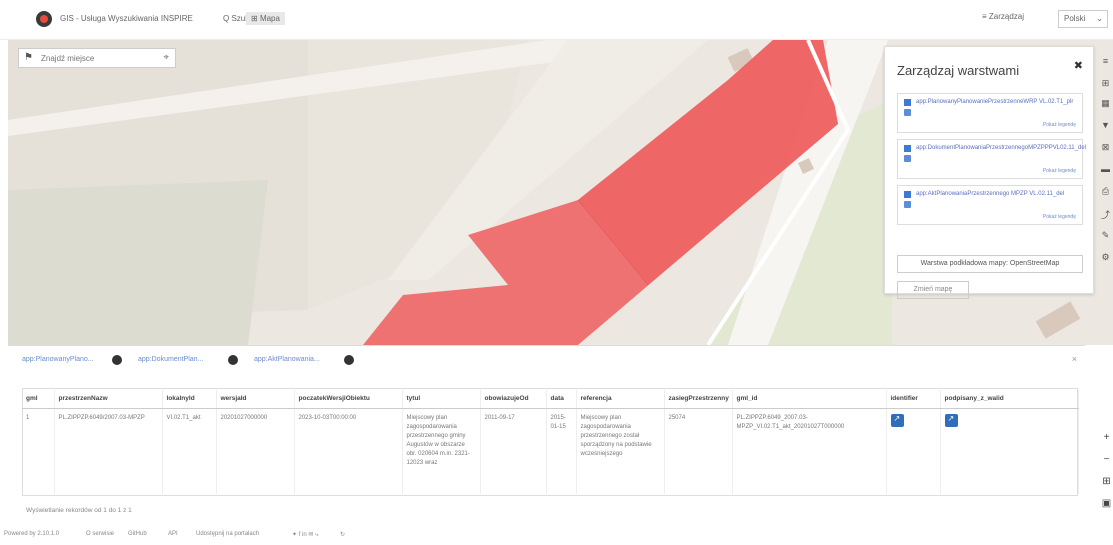 Image resolution: width=1113 pixels, height=545 pixels. Describe the element at coordinates (1106, 437) in the screenshot. I see `zoom-in-icon: +` at that location.